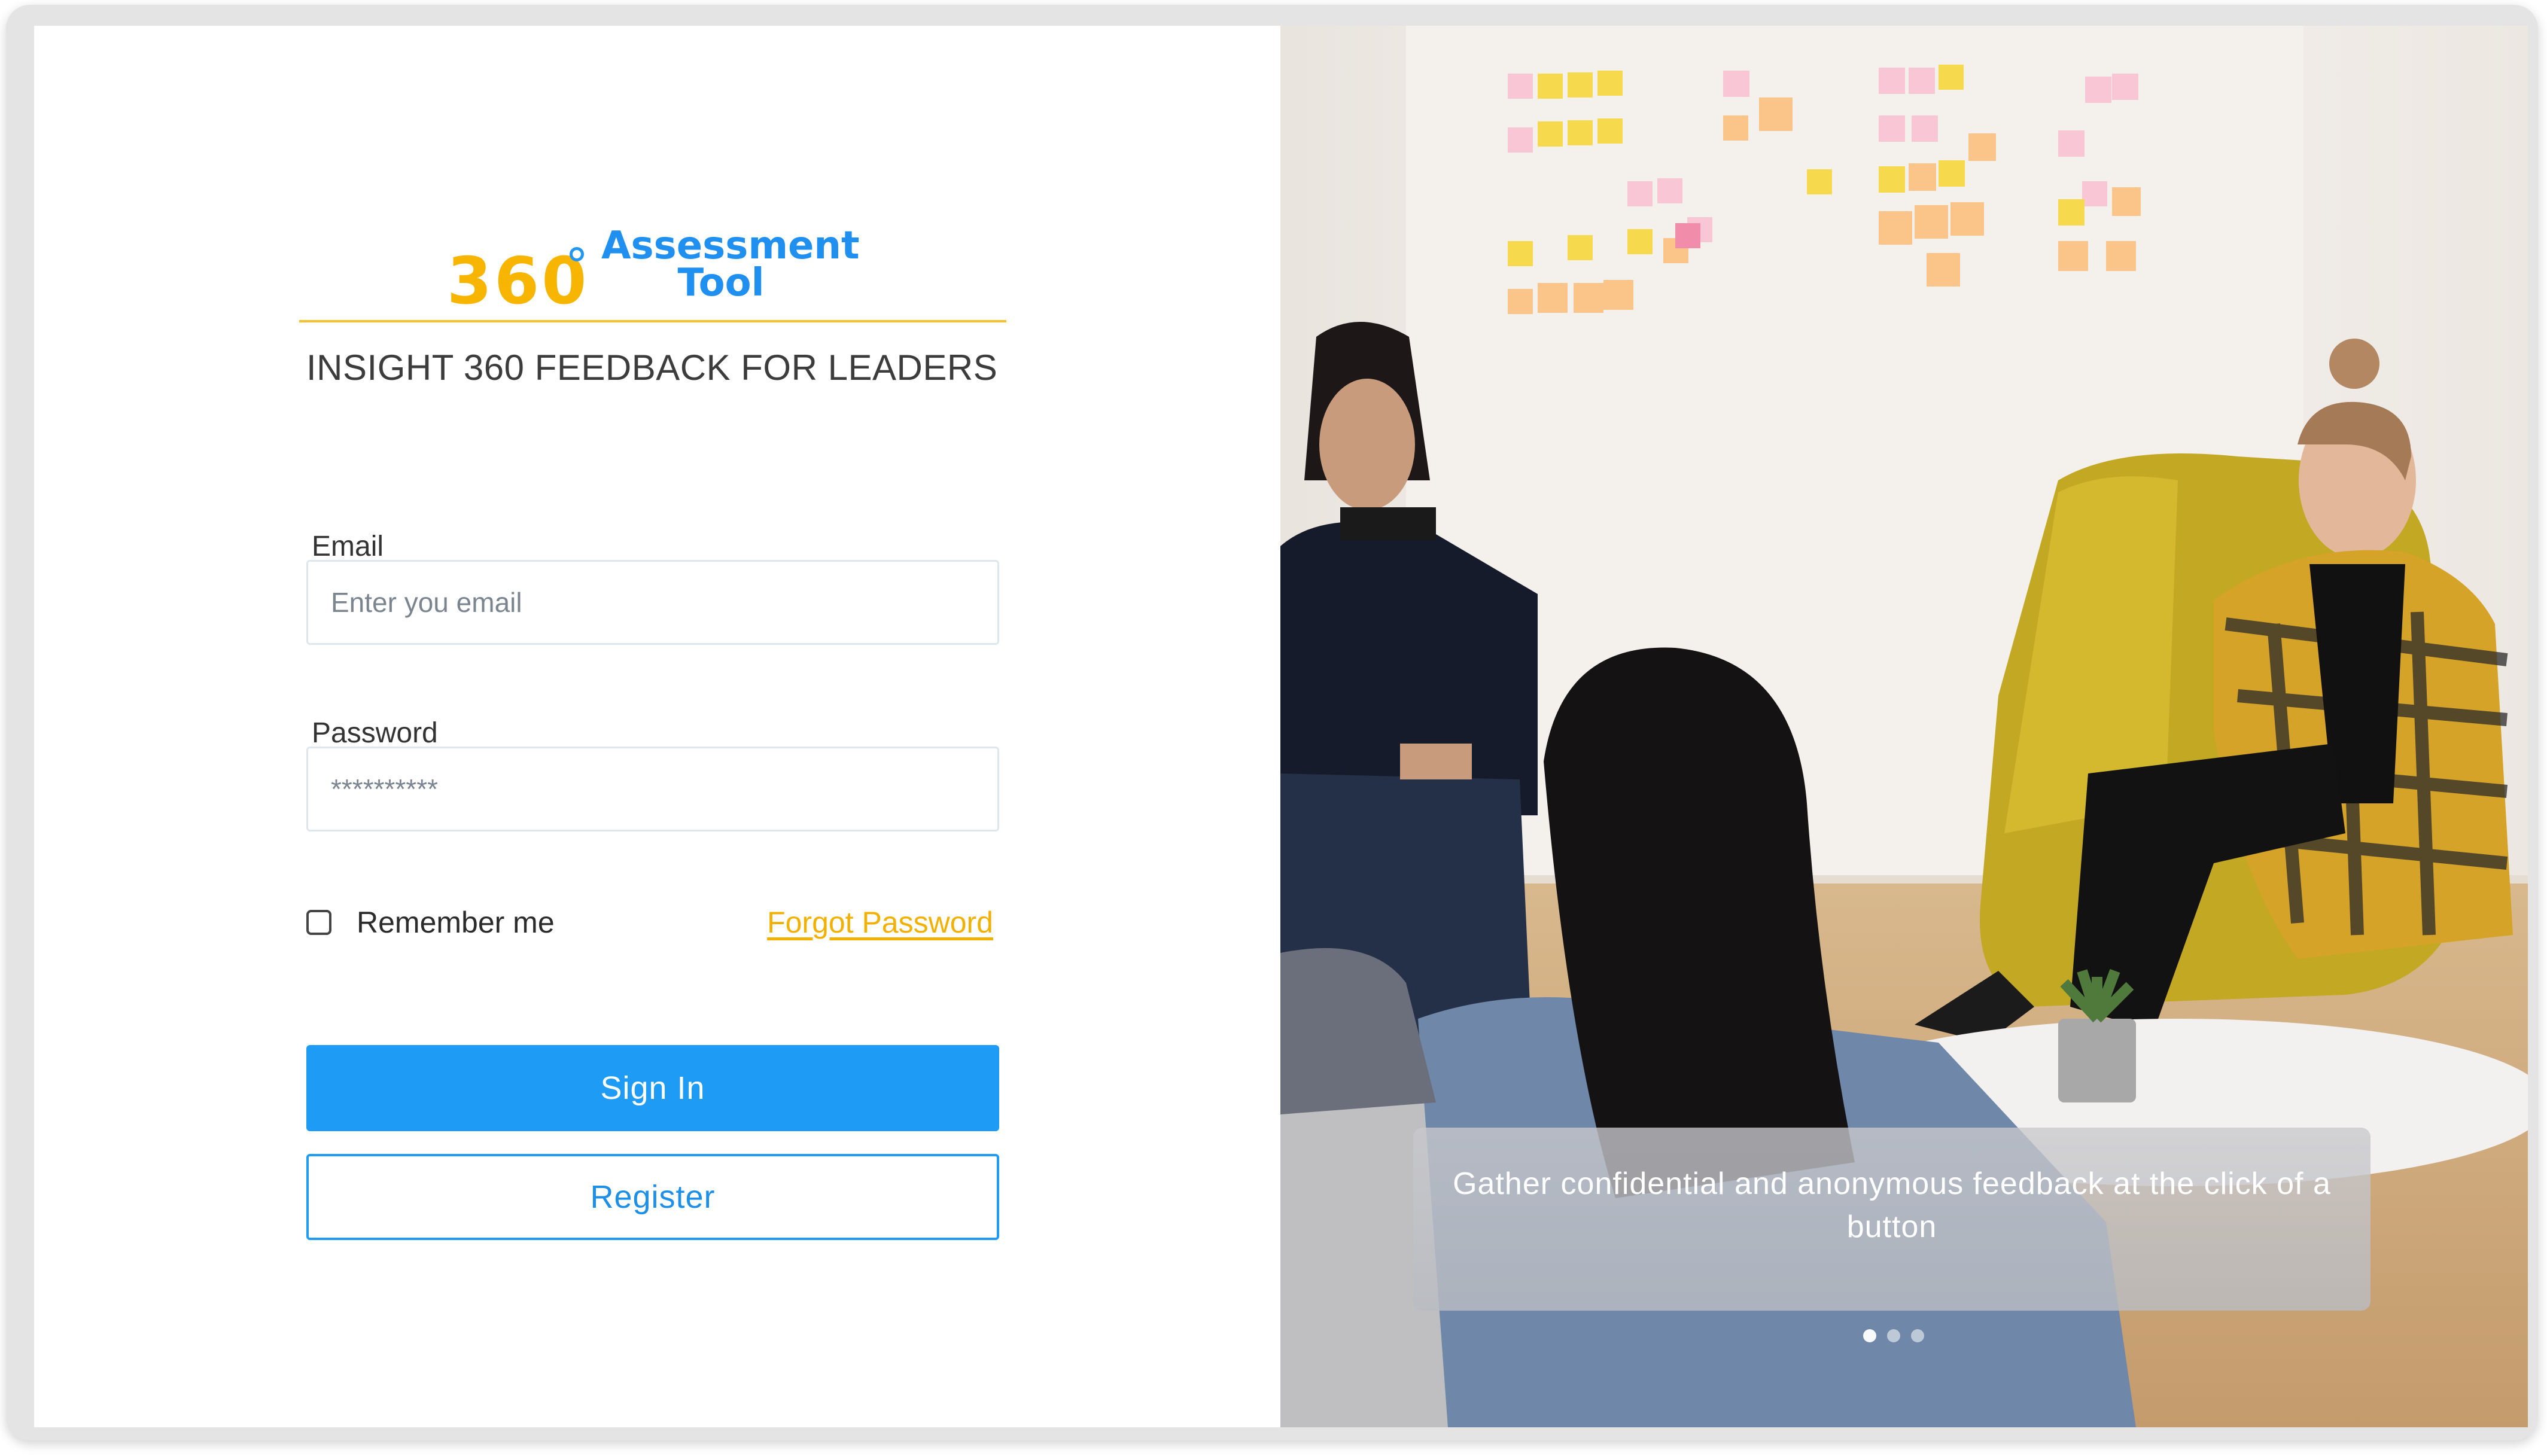  I want to click on remember-row: Remember me Forgot Password, so click(653, 925).